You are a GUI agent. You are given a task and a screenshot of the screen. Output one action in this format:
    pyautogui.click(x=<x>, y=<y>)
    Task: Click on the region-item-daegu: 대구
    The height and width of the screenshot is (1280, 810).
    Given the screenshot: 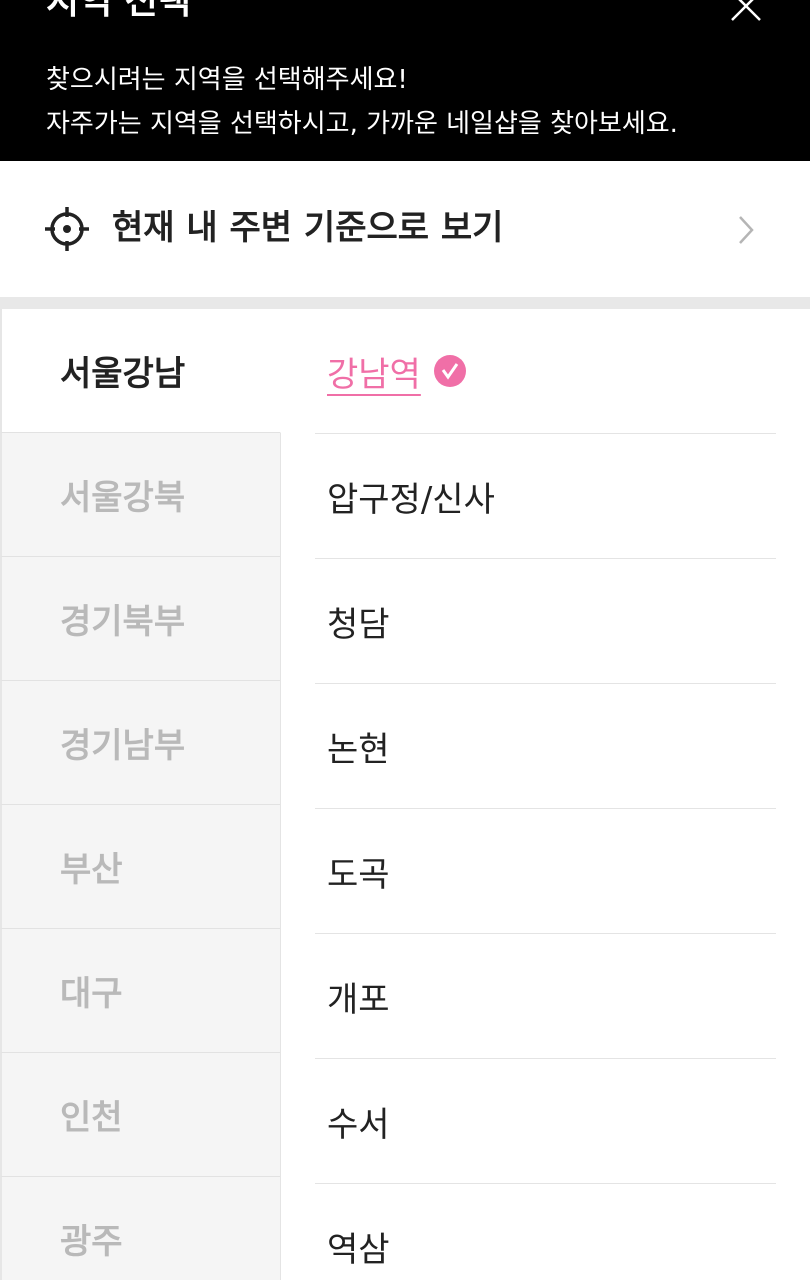 What is the action you would take?
    pyautogui.click(x=140, y=991)
    